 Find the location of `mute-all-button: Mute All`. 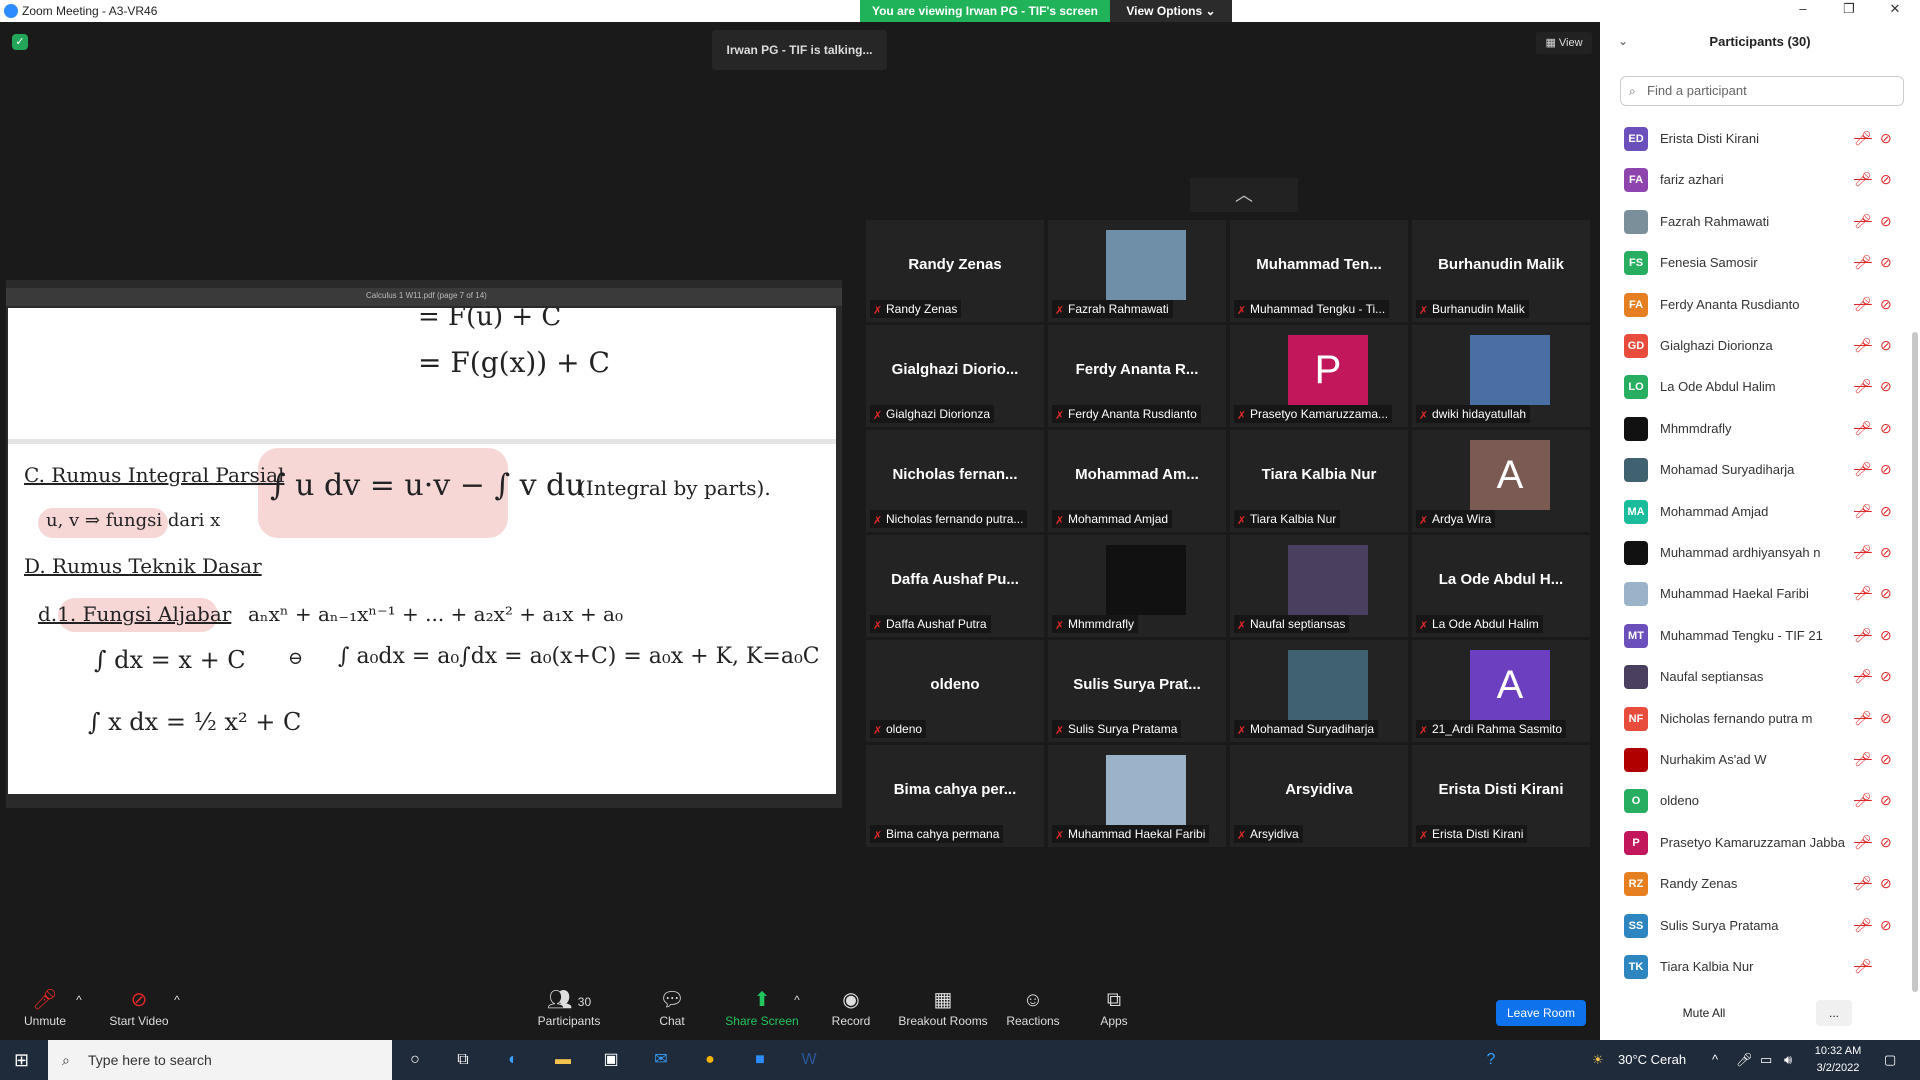

mute-all-button: Mute All is located at coordinates (1704, 1013).